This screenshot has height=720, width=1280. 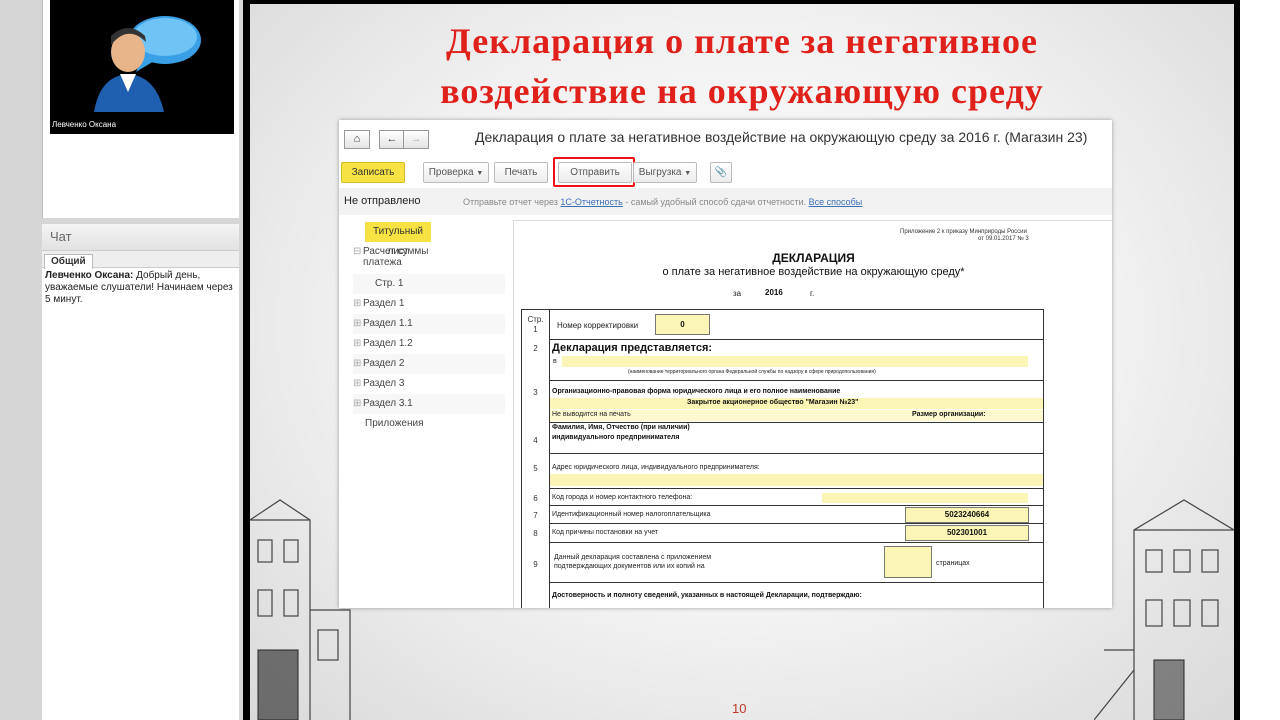 I want to click on 1c-reporting-link: 1С-Отчетность, so click(x=591, y=202).